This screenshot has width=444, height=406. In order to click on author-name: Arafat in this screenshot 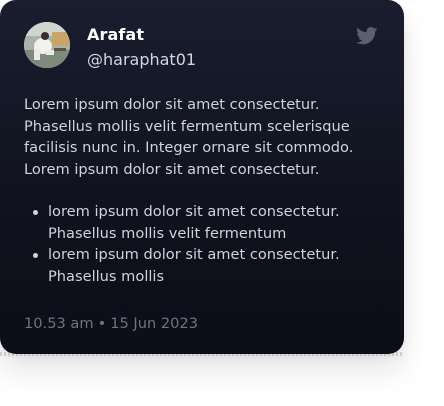, I will do `click(115, 34)`.